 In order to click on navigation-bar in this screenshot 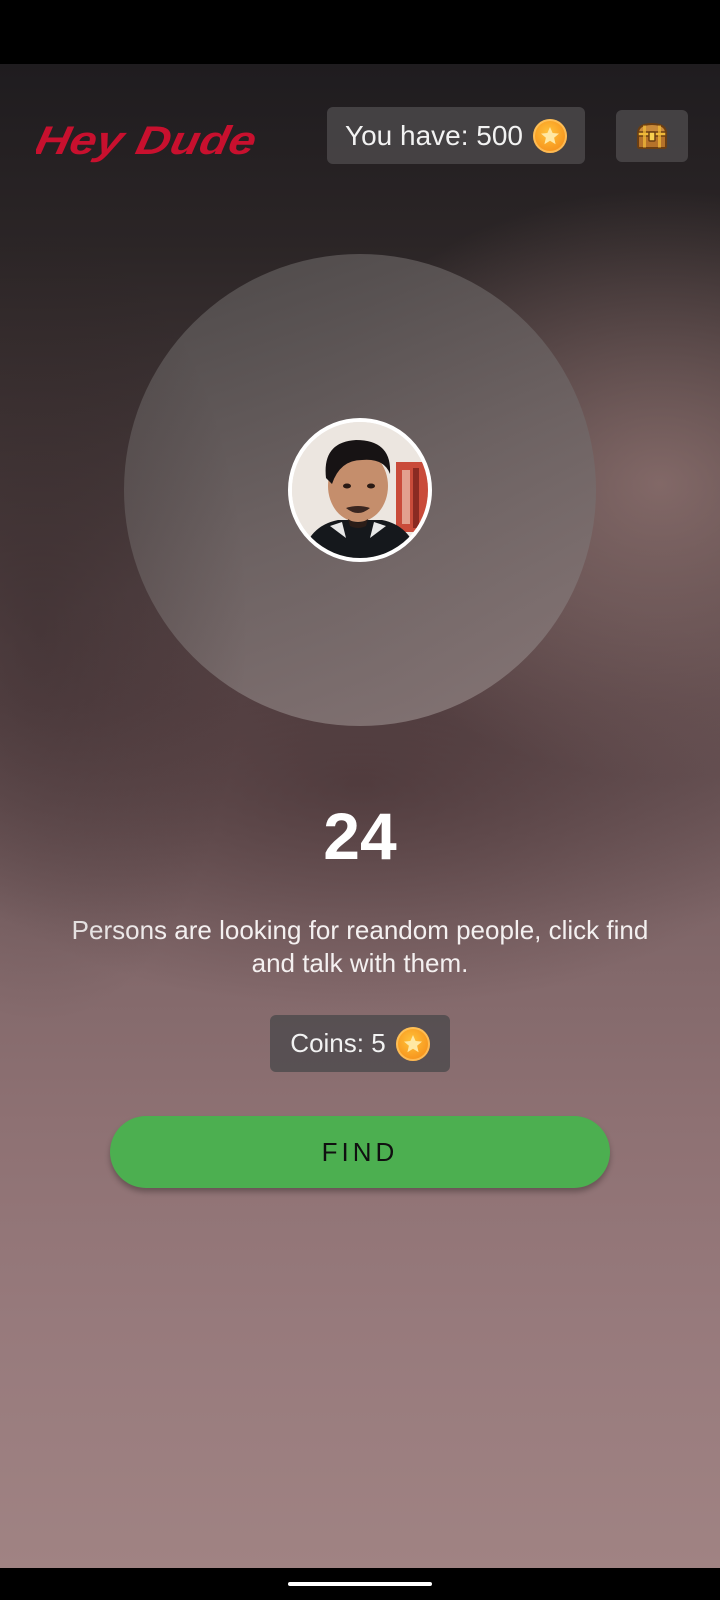, I will do `click(360, 1584)`.